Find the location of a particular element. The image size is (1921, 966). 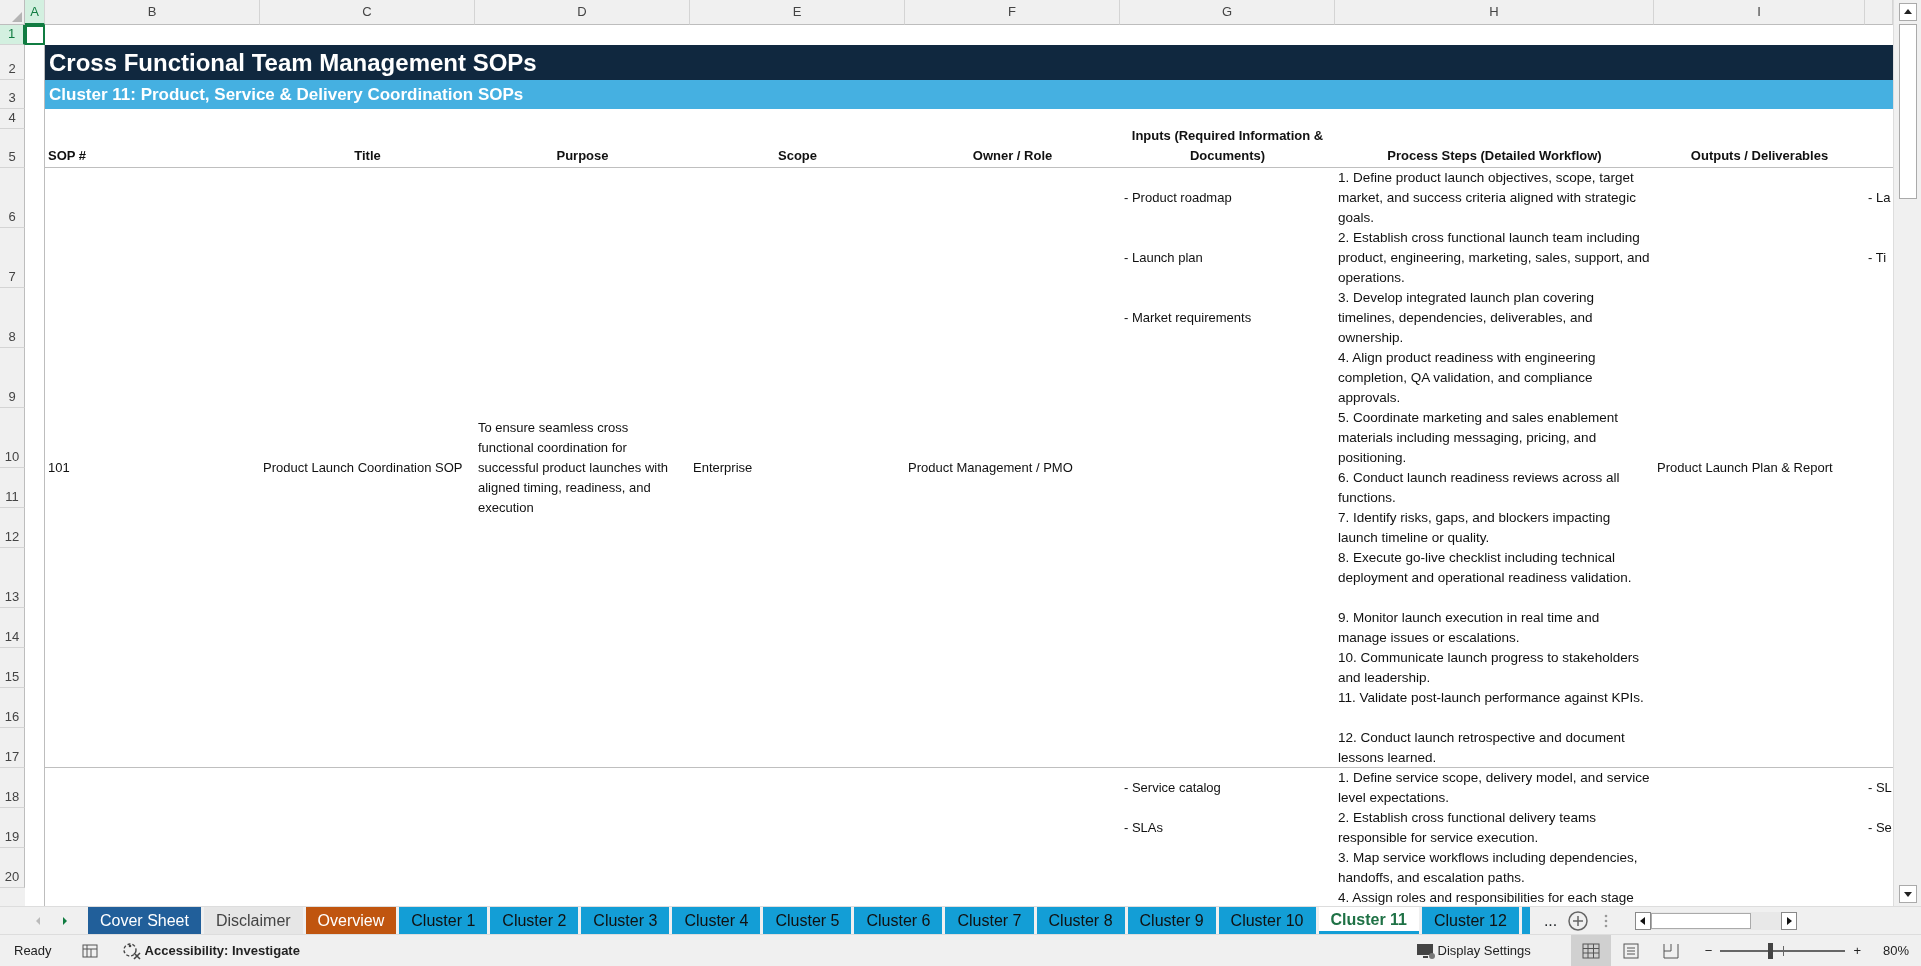

row-header: 4 is located at coordinates (12, 119).